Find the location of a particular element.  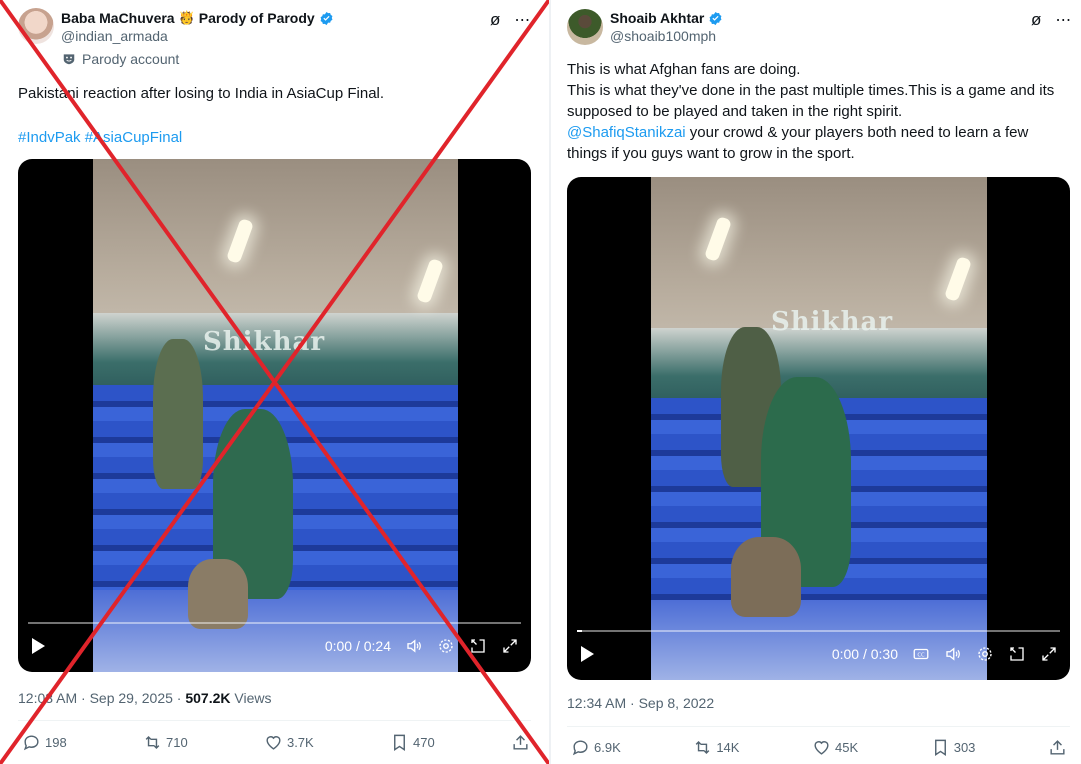

reply-button: 6.9K is located at coordinates (596, 747).